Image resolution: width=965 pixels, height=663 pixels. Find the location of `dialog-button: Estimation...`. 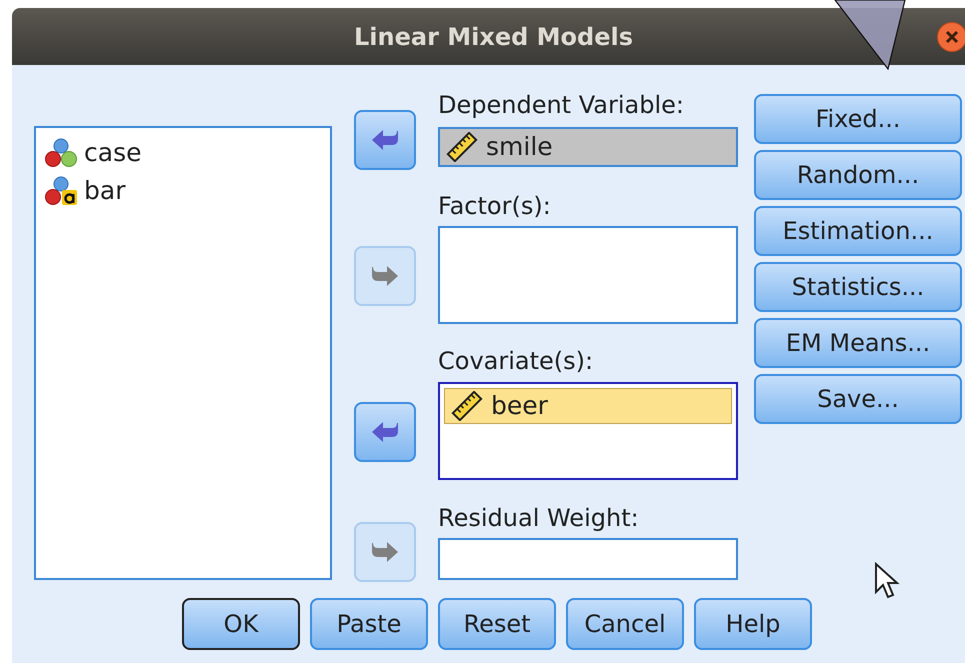

dialog-button: Estimation... is located at coordinates (858, 231).